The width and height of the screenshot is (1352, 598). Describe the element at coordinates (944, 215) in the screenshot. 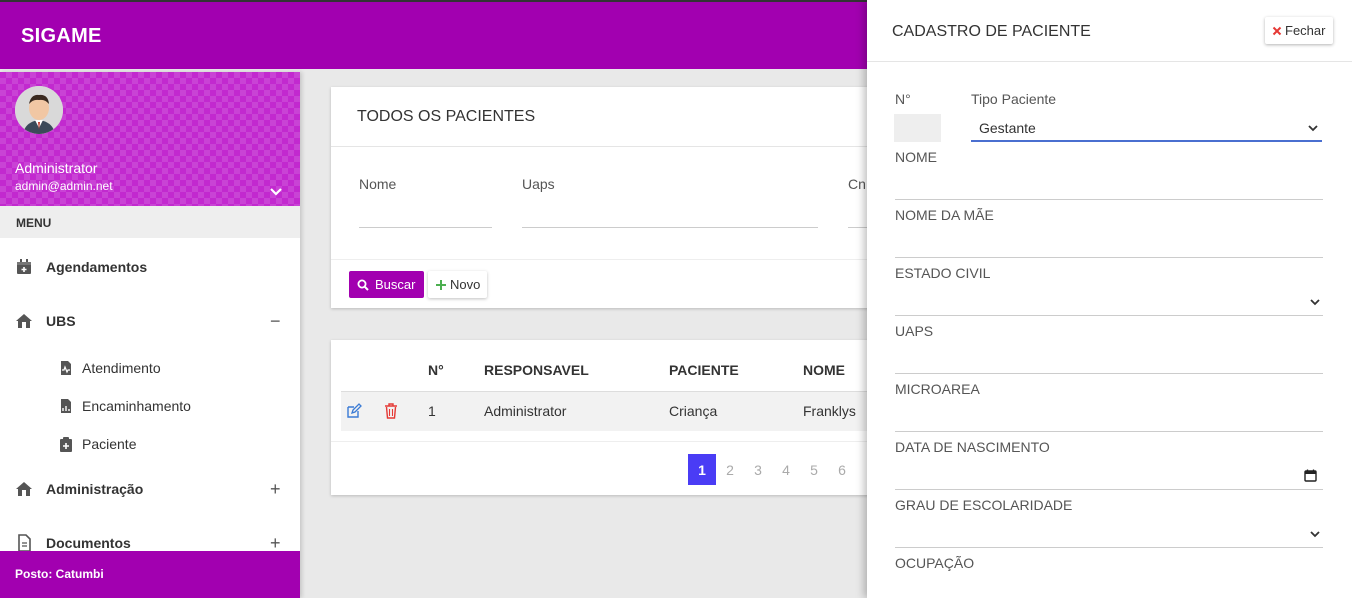

I see `nome-mae-label: NOME DA MÃE` at that location.